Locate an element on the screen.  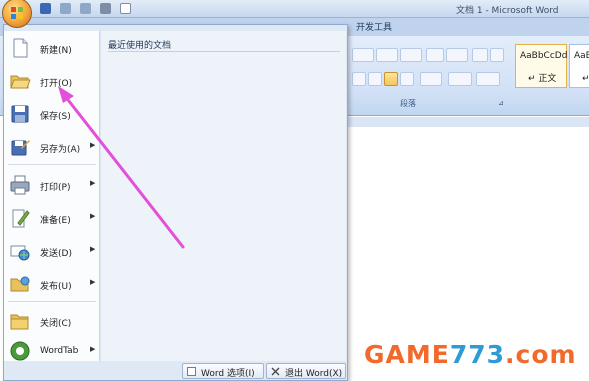
word-options-button: Word 选项(I) is located at coordinates (223, 371).